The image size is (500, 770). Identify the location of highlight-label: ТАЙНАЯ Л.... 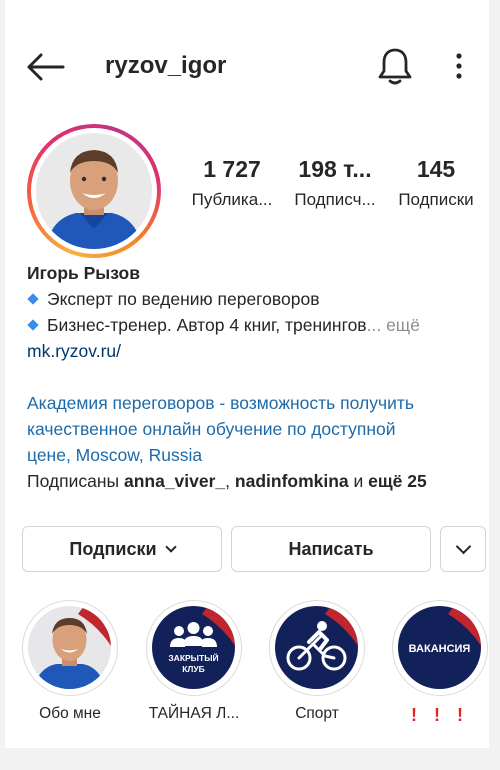
(194, 713).